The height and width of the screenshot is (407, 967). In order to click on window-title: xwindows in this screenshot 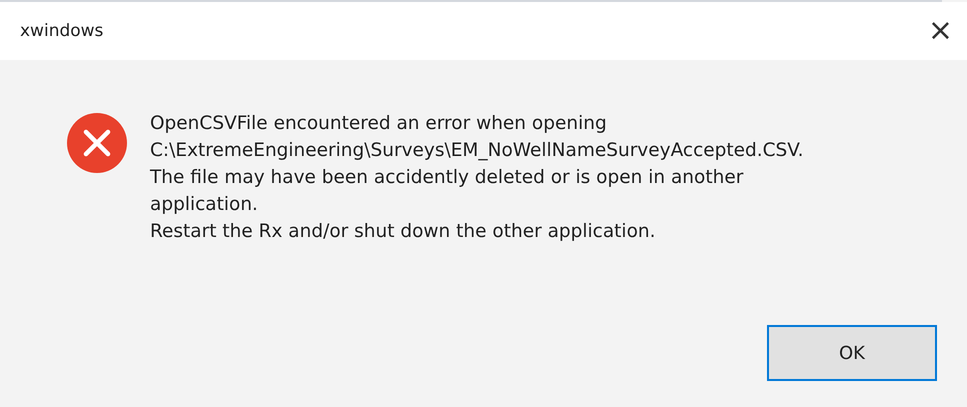, I will do `click(62, 31)`.